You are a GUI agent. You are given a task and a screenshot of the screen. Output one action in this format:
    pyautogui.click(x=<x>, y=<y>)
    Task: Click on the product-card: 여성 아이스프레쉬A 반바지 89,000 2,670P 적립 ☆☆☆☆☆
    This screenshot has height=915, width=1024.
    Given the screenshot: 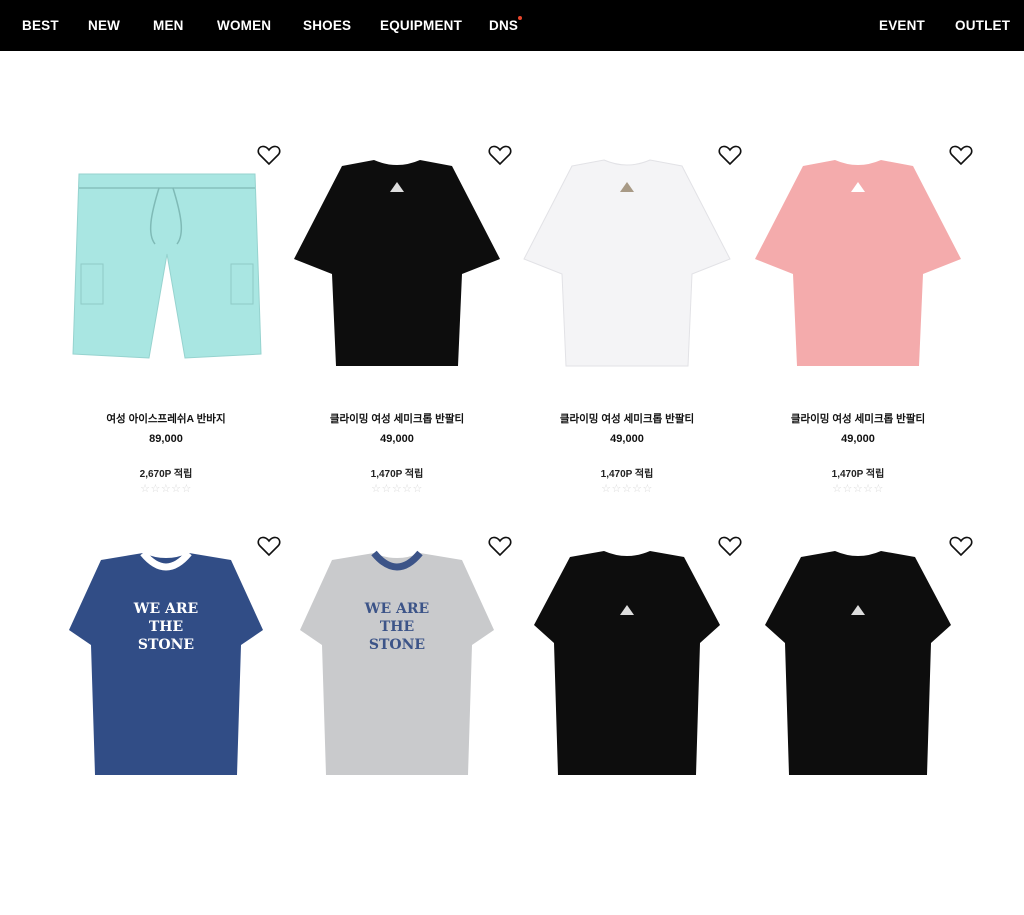 What is the action you would take?
    pyautogui.click(x=166, y=334)
    